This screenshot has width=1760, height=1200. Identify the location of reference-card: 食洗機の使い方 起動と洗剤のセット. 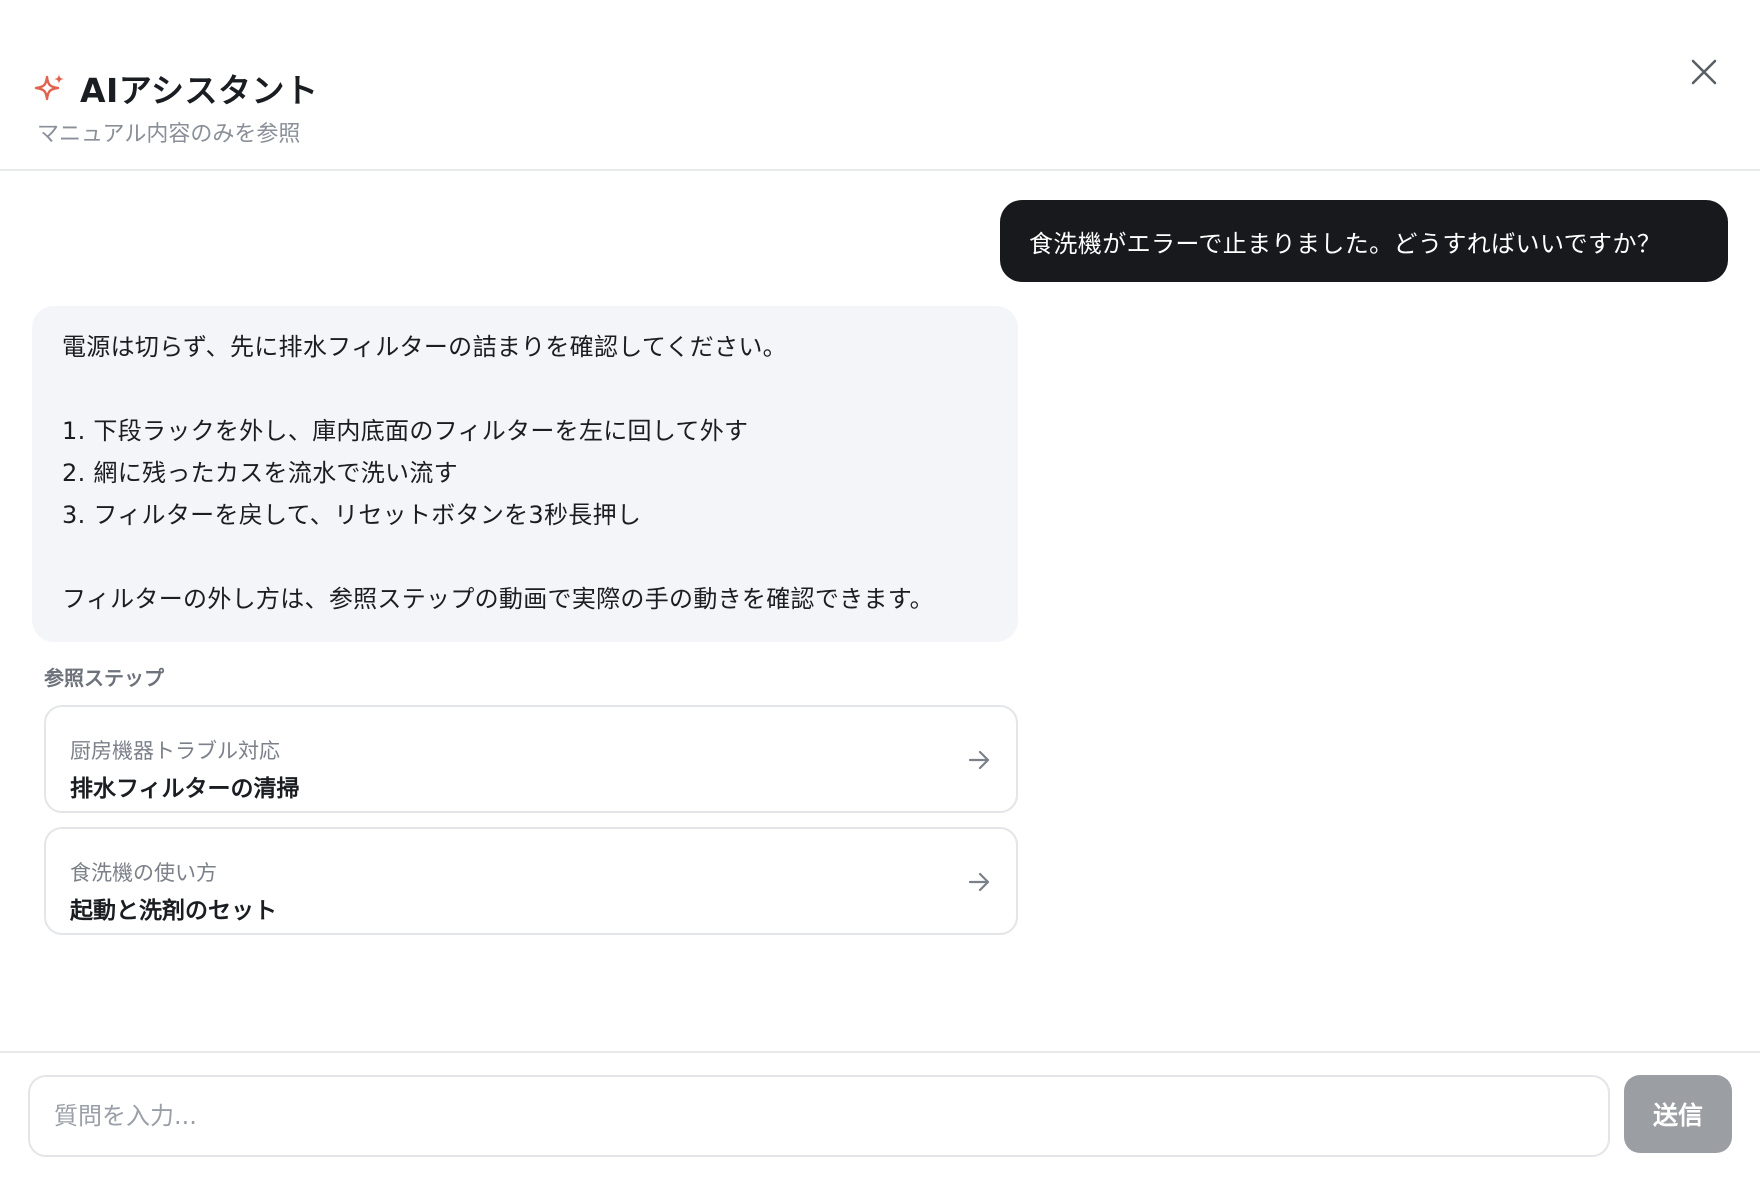
(531, 881).